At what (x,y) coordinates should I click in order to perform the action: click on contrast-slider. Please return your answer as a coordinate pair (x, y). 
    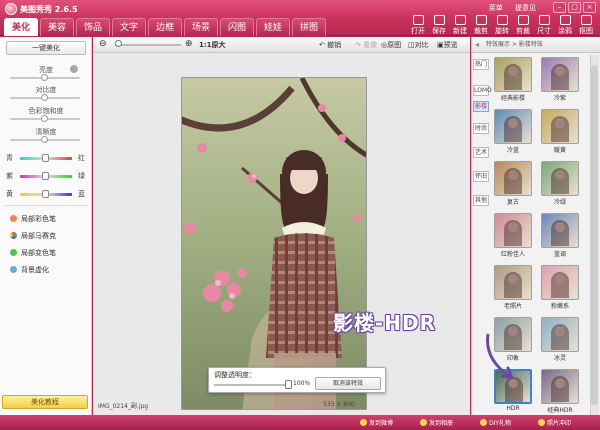
    Looking at the image, I should click on (45, 97).